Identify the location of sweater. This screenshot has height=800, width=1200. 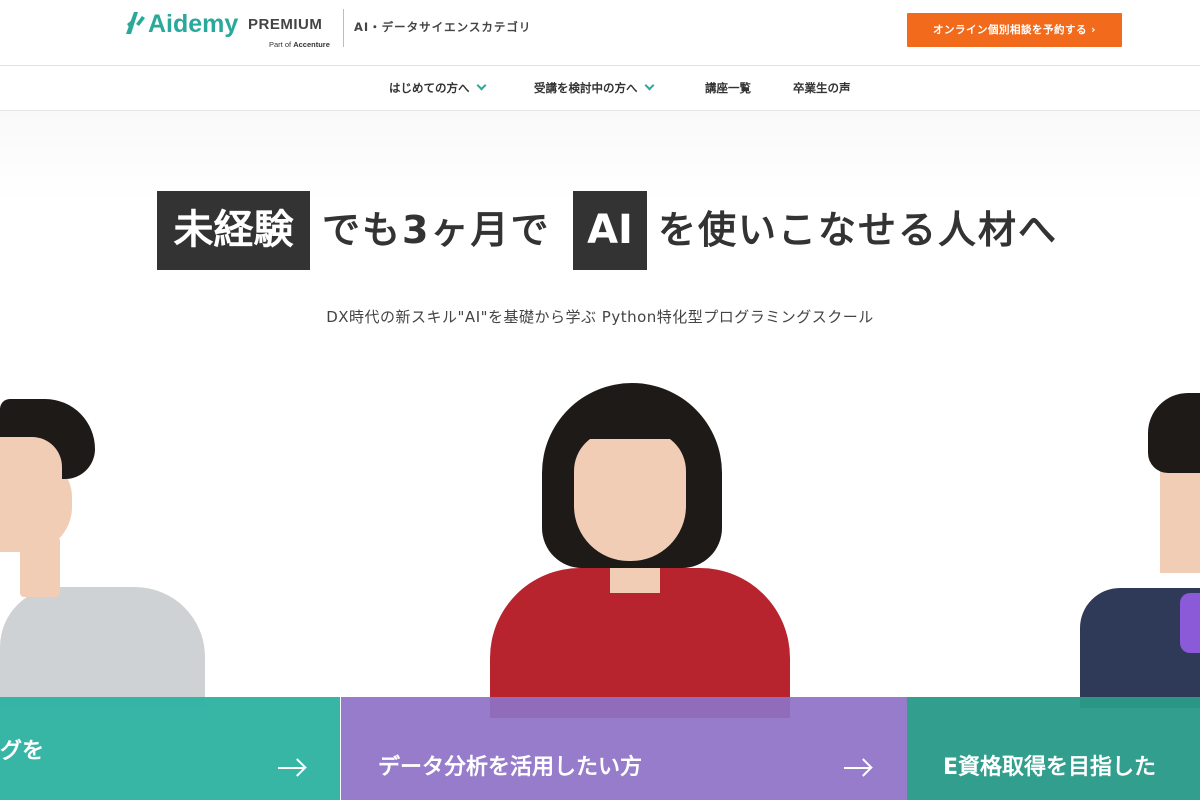
(102, 647).